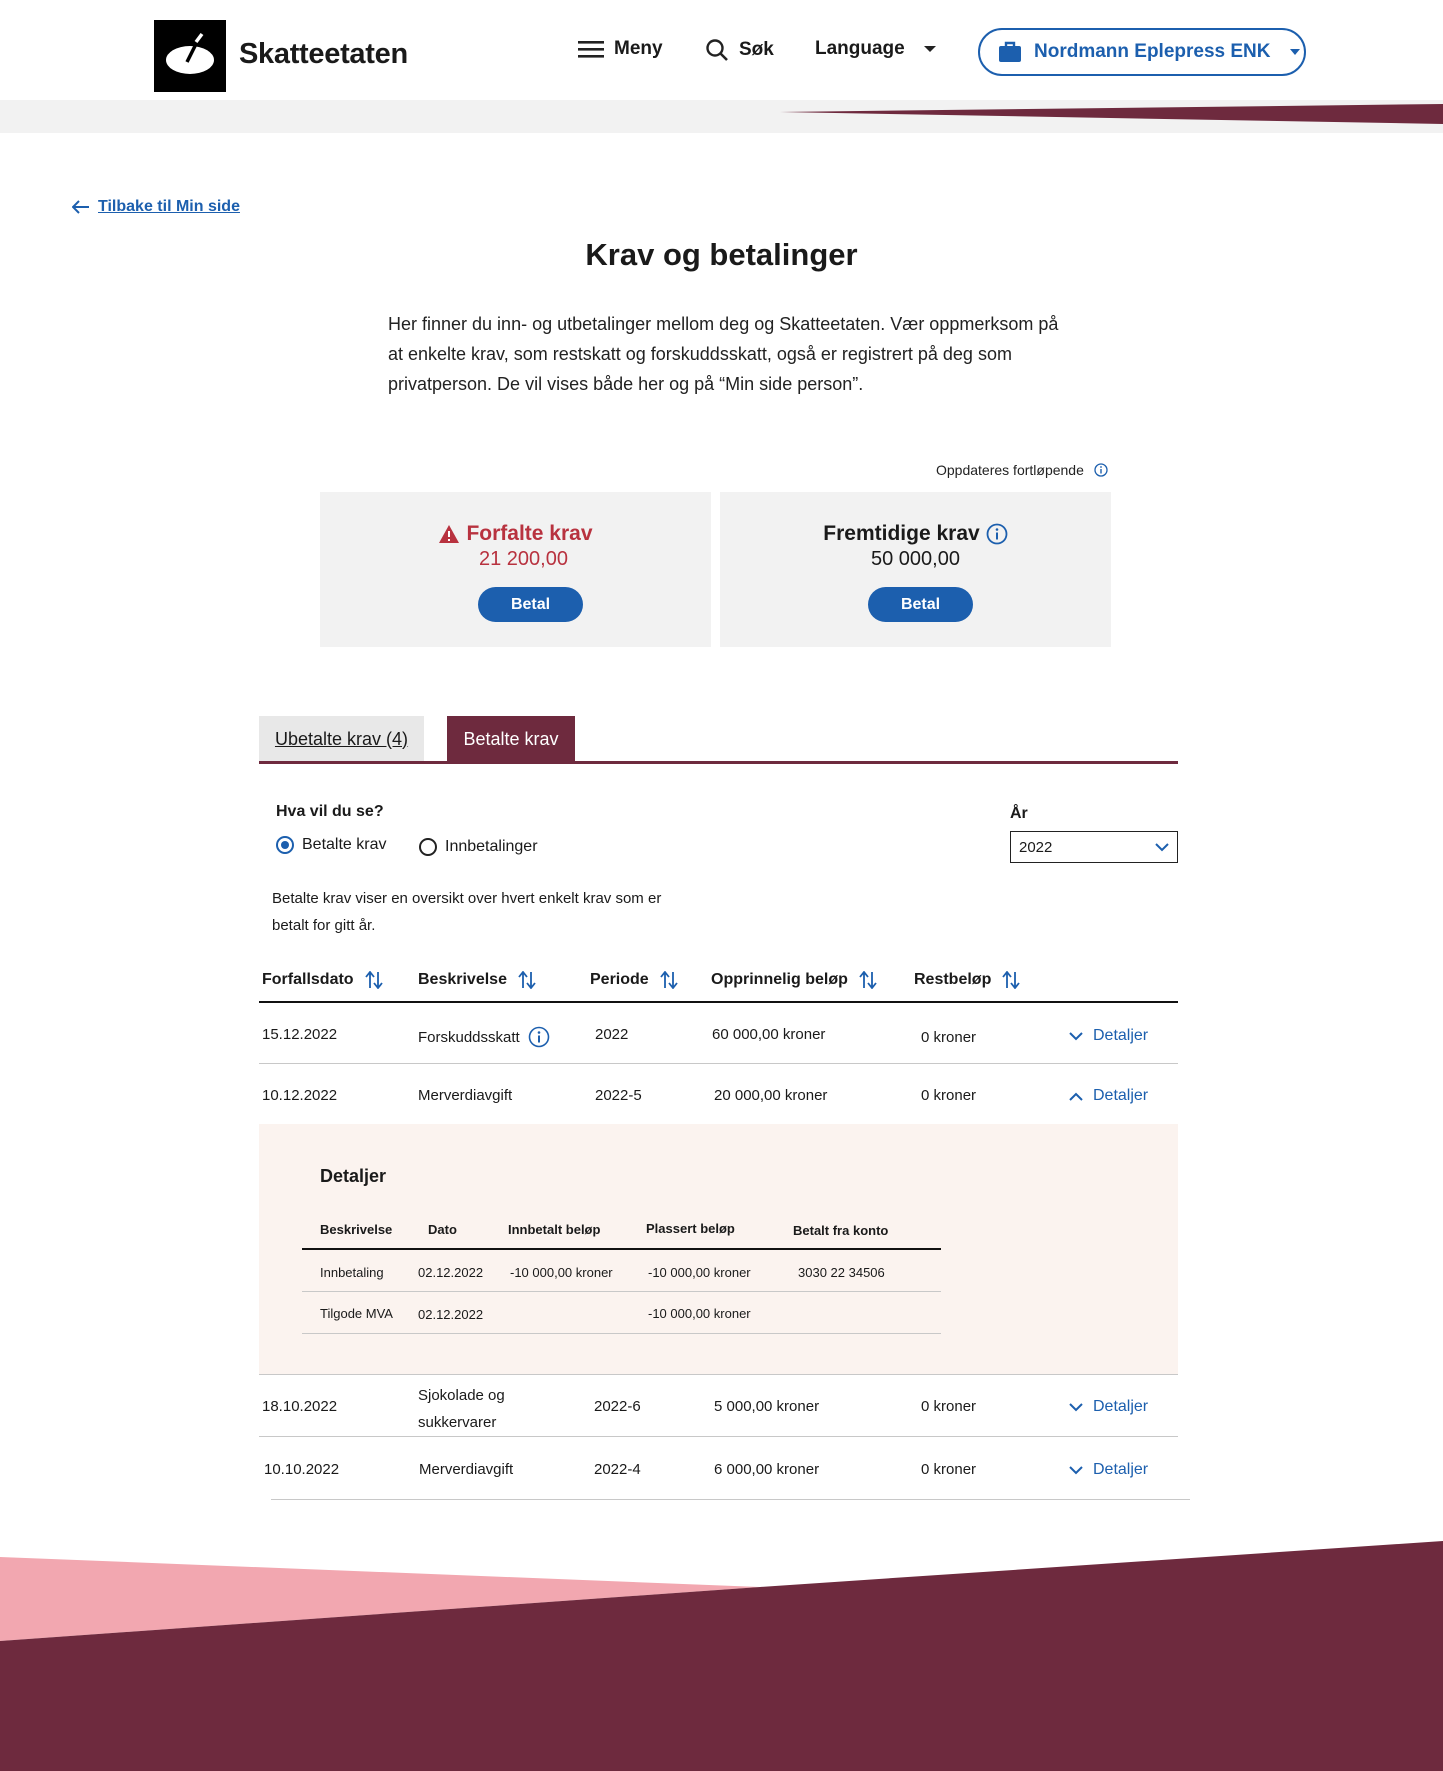 This screenshot has width=1443, height=1771. I want to click on update-notice: Oppdateres fortløpende, so click(1022, 470).